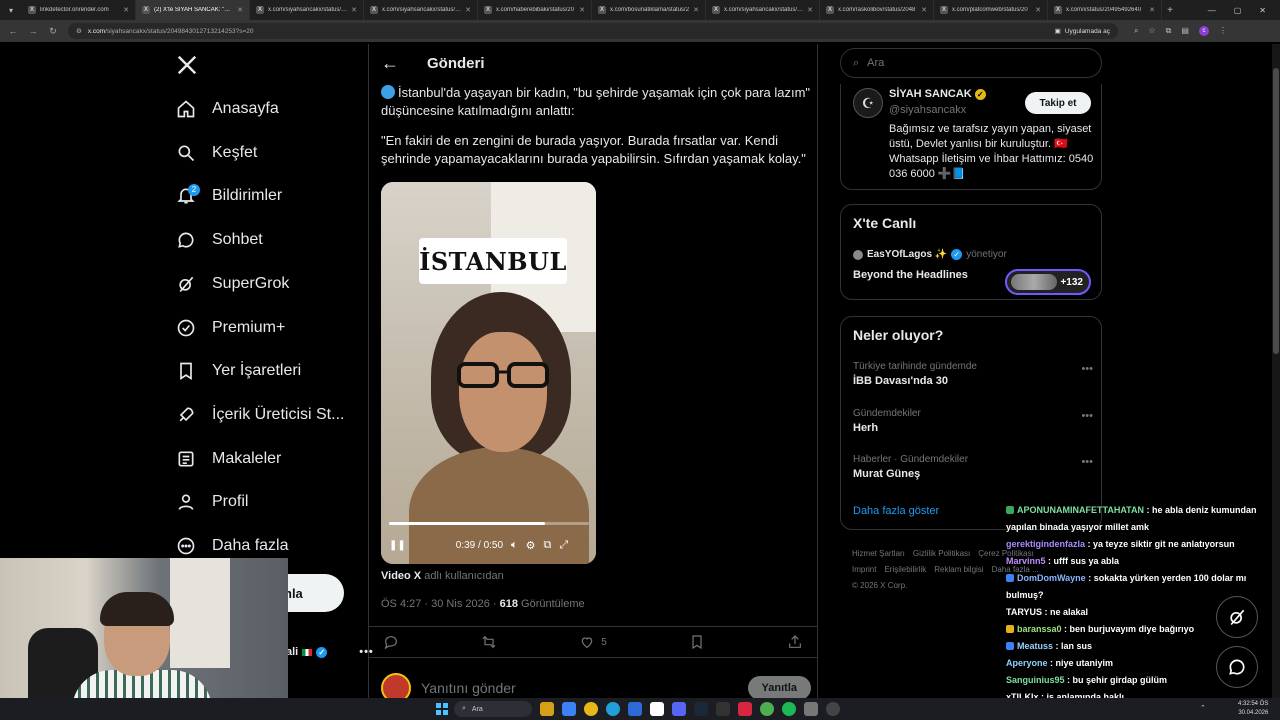  I want to click on nav-item-more: Daha fazla, so click(232, 546).